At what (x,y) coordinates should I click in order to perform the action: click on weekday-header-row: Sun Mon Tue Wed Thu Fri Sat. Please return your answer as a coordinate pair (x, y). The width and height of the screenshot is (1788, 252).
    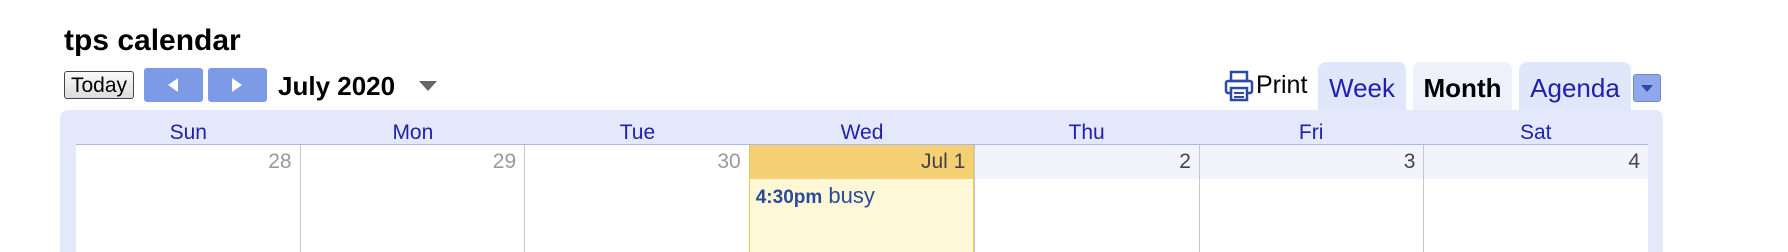
    Looking at the image, I should click on (862, 133).